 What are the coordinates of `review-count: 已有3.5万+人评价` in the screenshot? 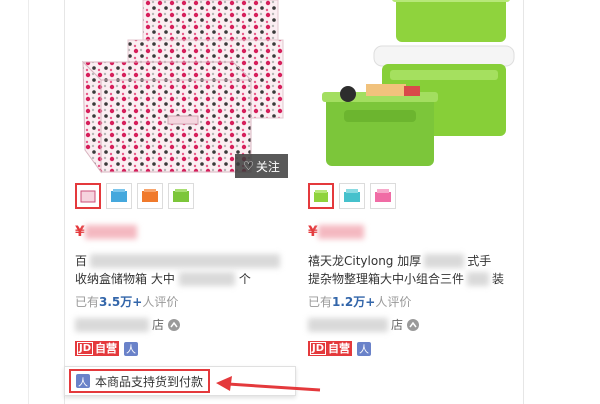 It's located at (126, 301).